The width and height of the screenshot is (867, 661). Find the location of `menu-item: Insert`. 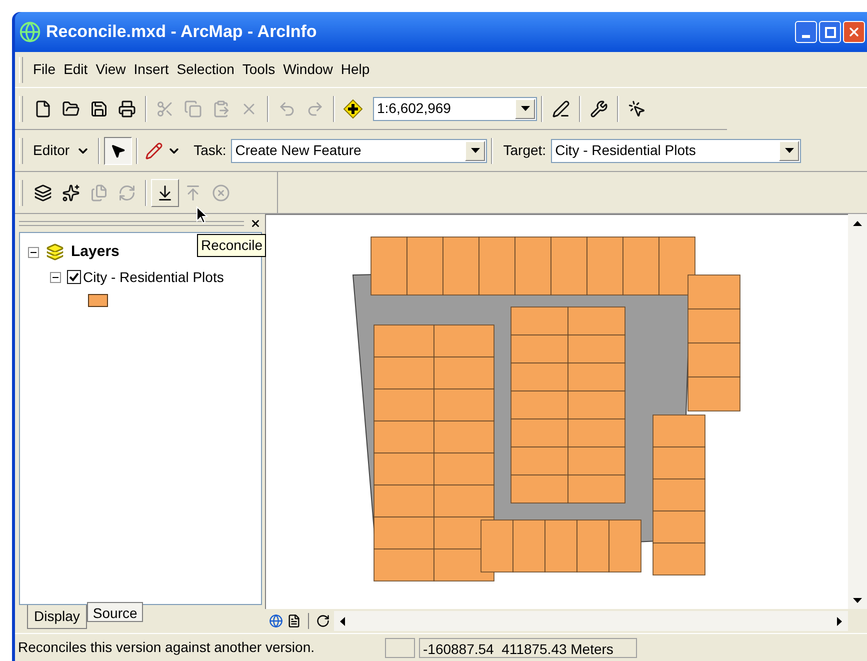

menu-item: Insert is located at coordinates (151, 69).